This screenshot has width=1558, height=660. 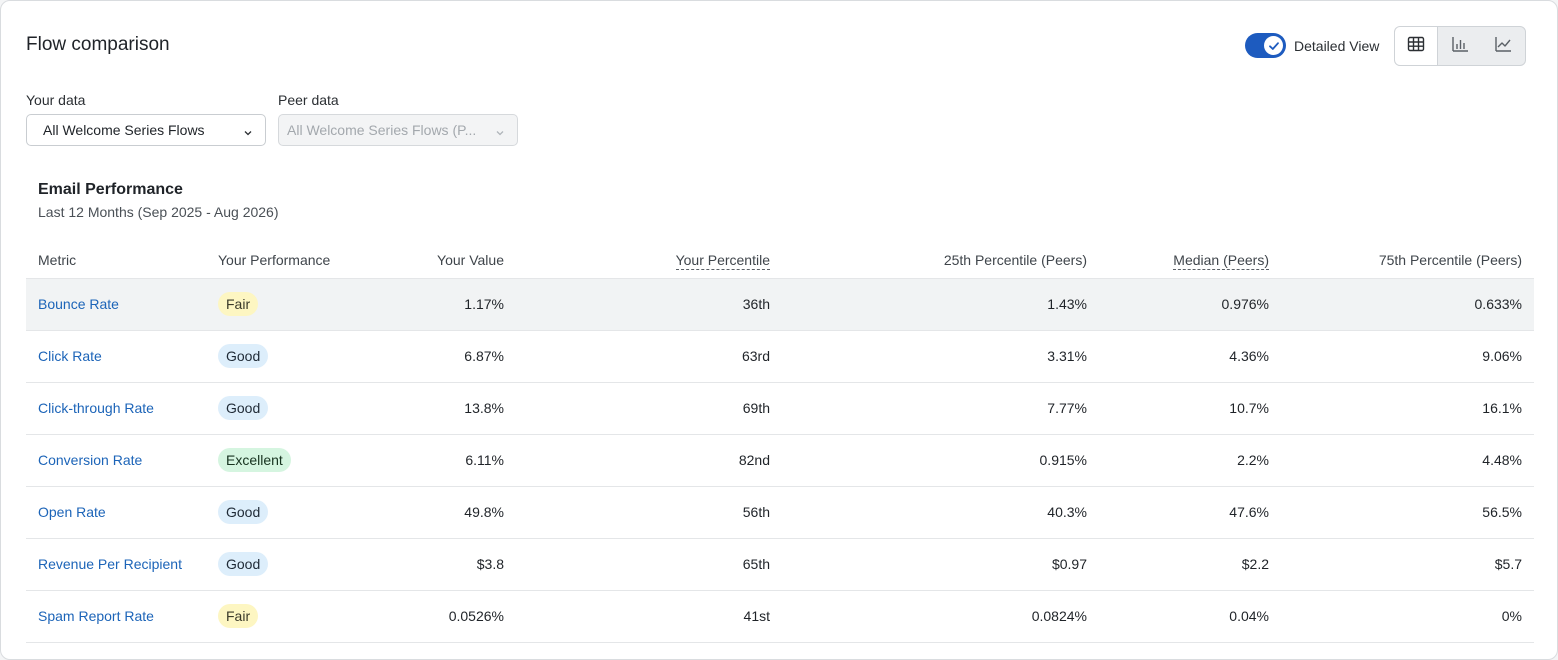 I want to click on metric-link: Open Rate, so click(x=72, y=512).